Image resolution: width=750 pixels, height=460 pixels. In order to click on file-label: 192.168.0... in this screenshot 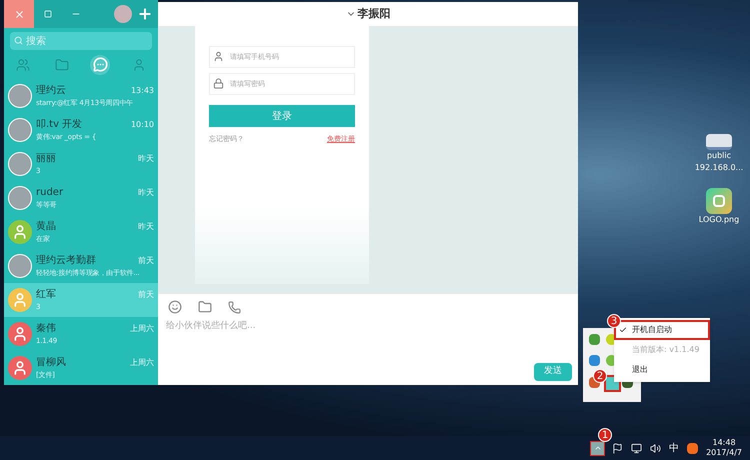, I will do `click(719, 168)`.